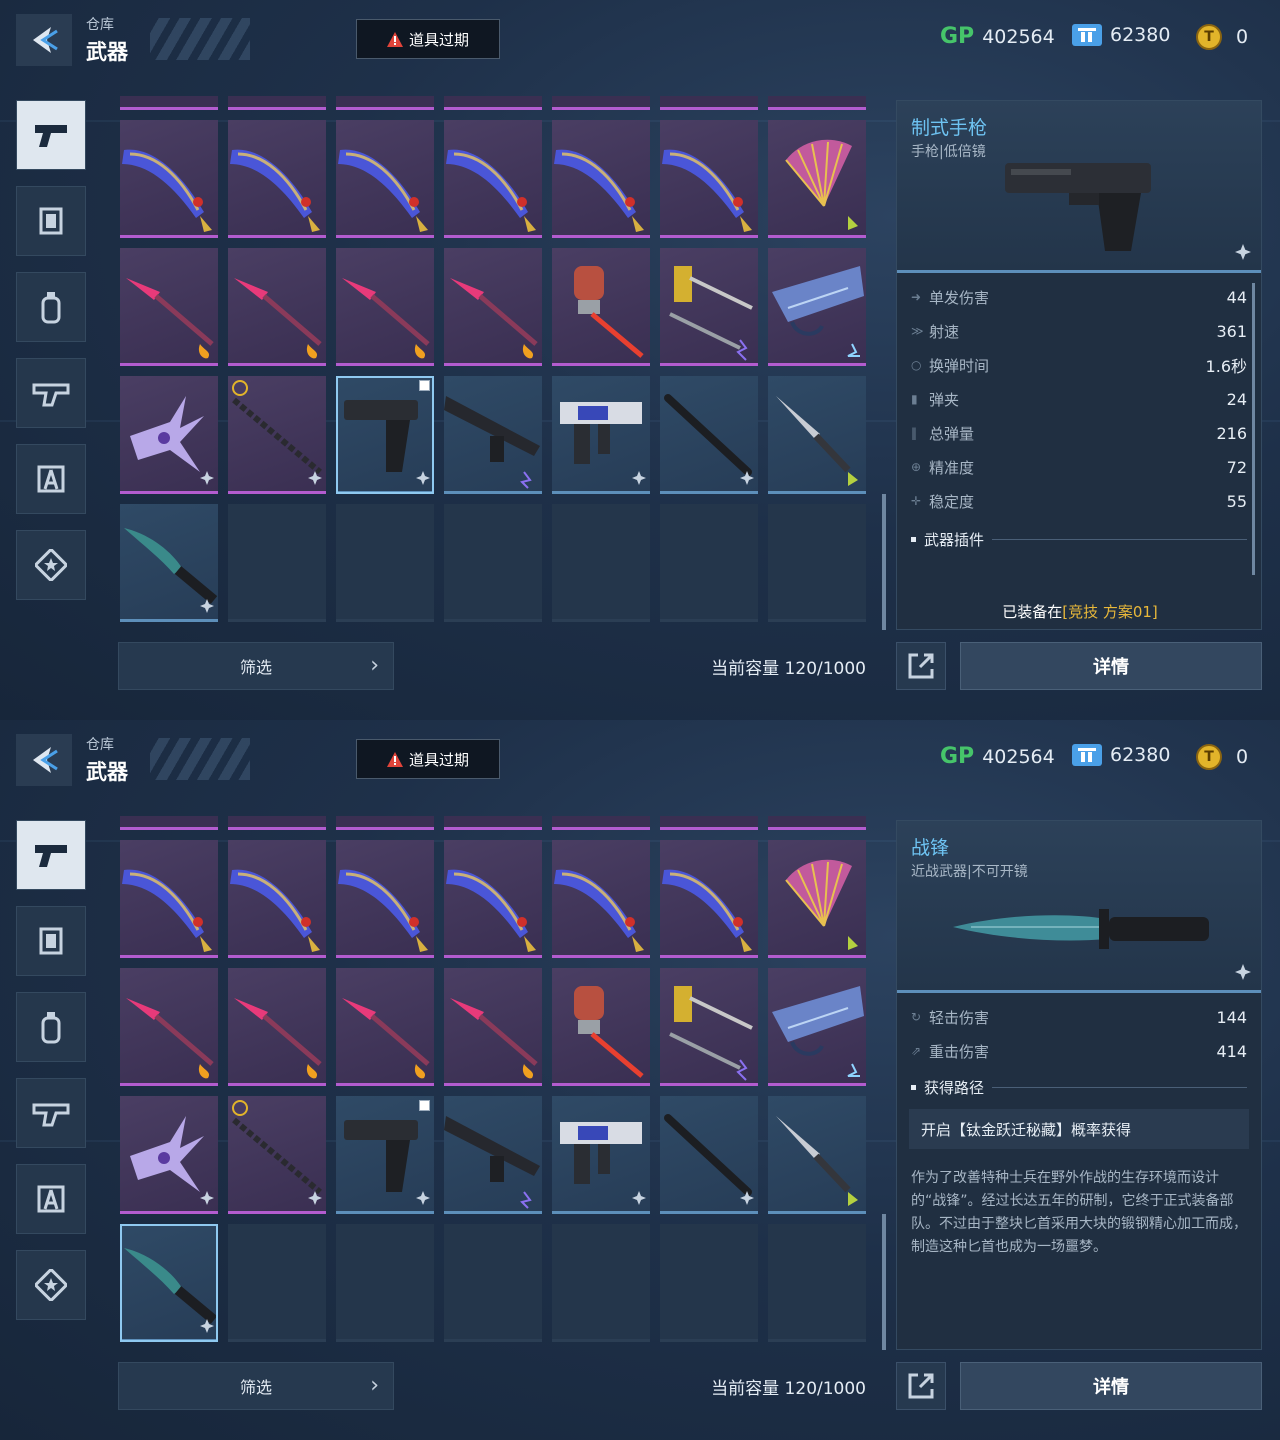  What do you see at coordinates (1079, 907) in the screenshot?
I see `weapon-header: 战锋 近战武器|不可开镜` at bounding box center [1079, 907].